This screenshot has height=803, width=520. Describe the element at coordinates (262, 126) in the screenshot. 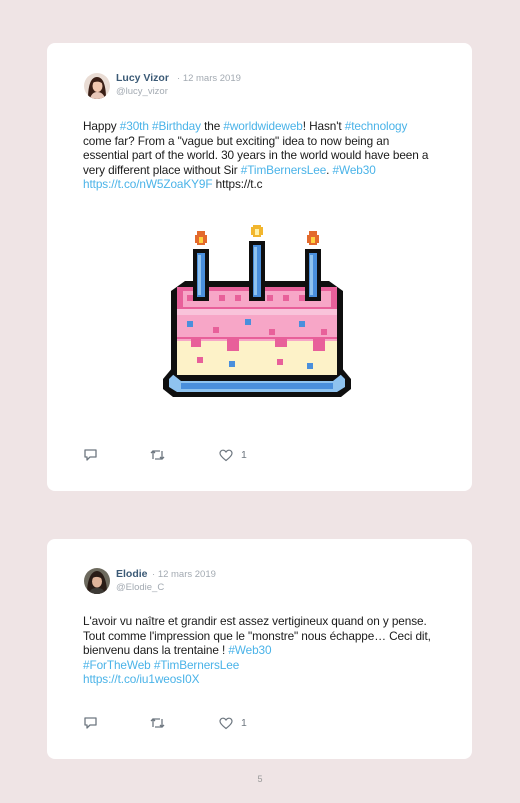

I see `hashtag-link: #worldwideweb` at that location.